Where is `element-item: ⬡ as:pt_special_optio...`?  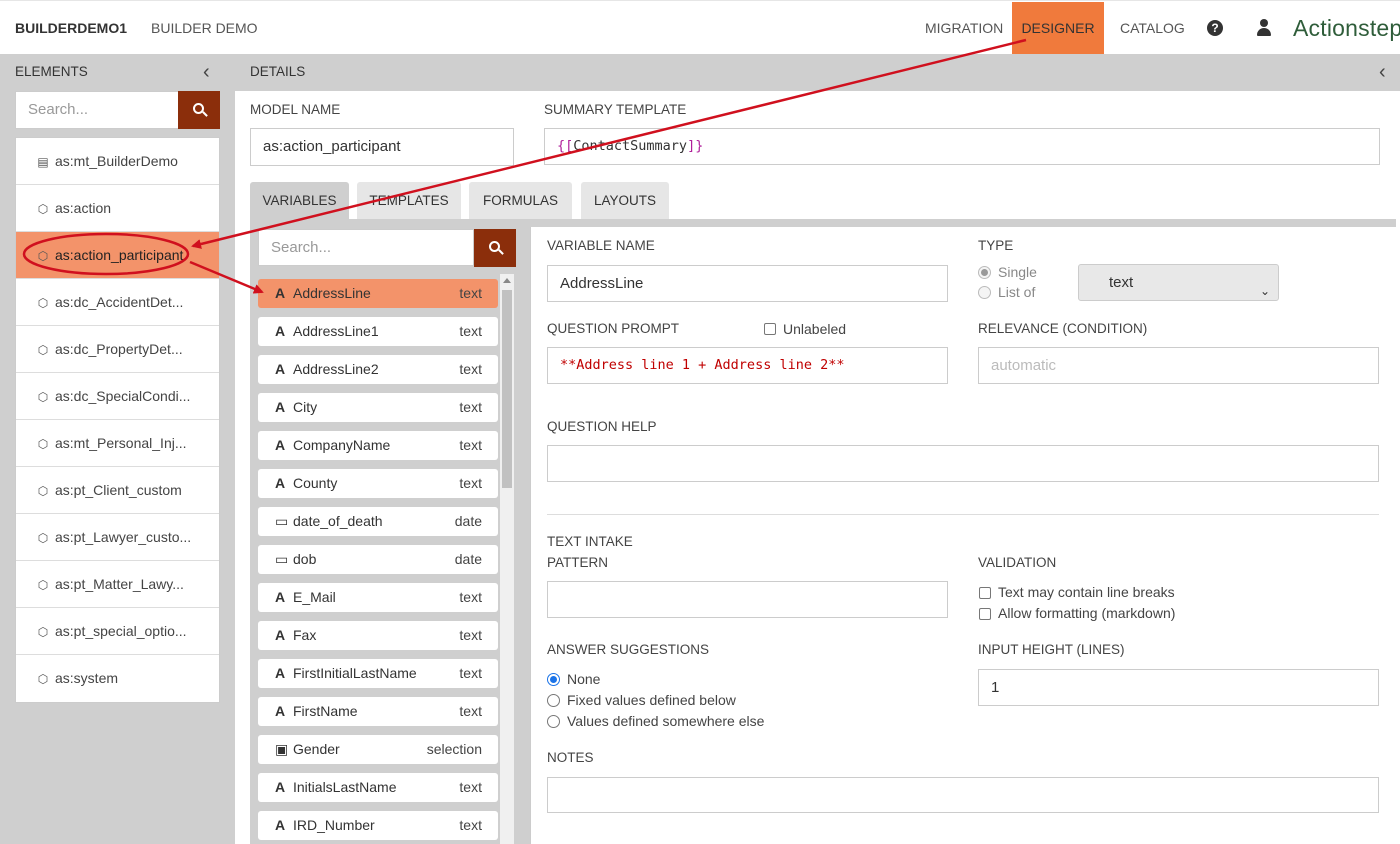
element-item: ⬡ as:pt_special_optio... is located at coordinates (117, 631).